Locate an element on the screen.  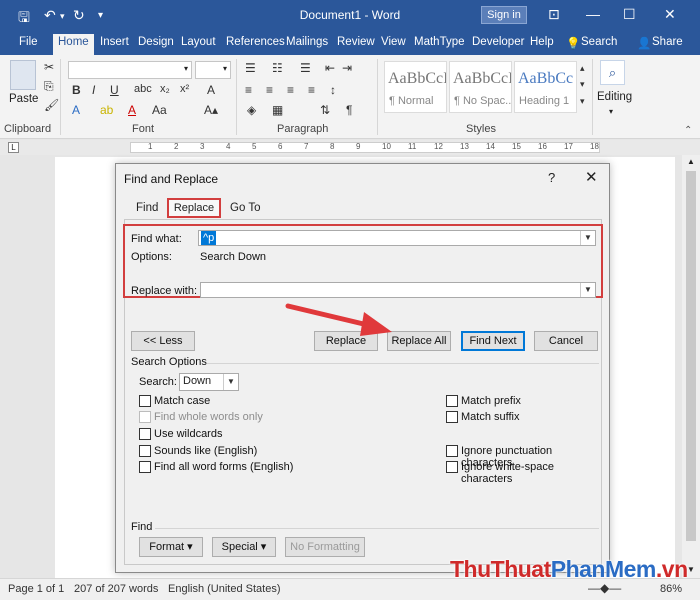
tab-design: Design is located at coordinates (156, 42).